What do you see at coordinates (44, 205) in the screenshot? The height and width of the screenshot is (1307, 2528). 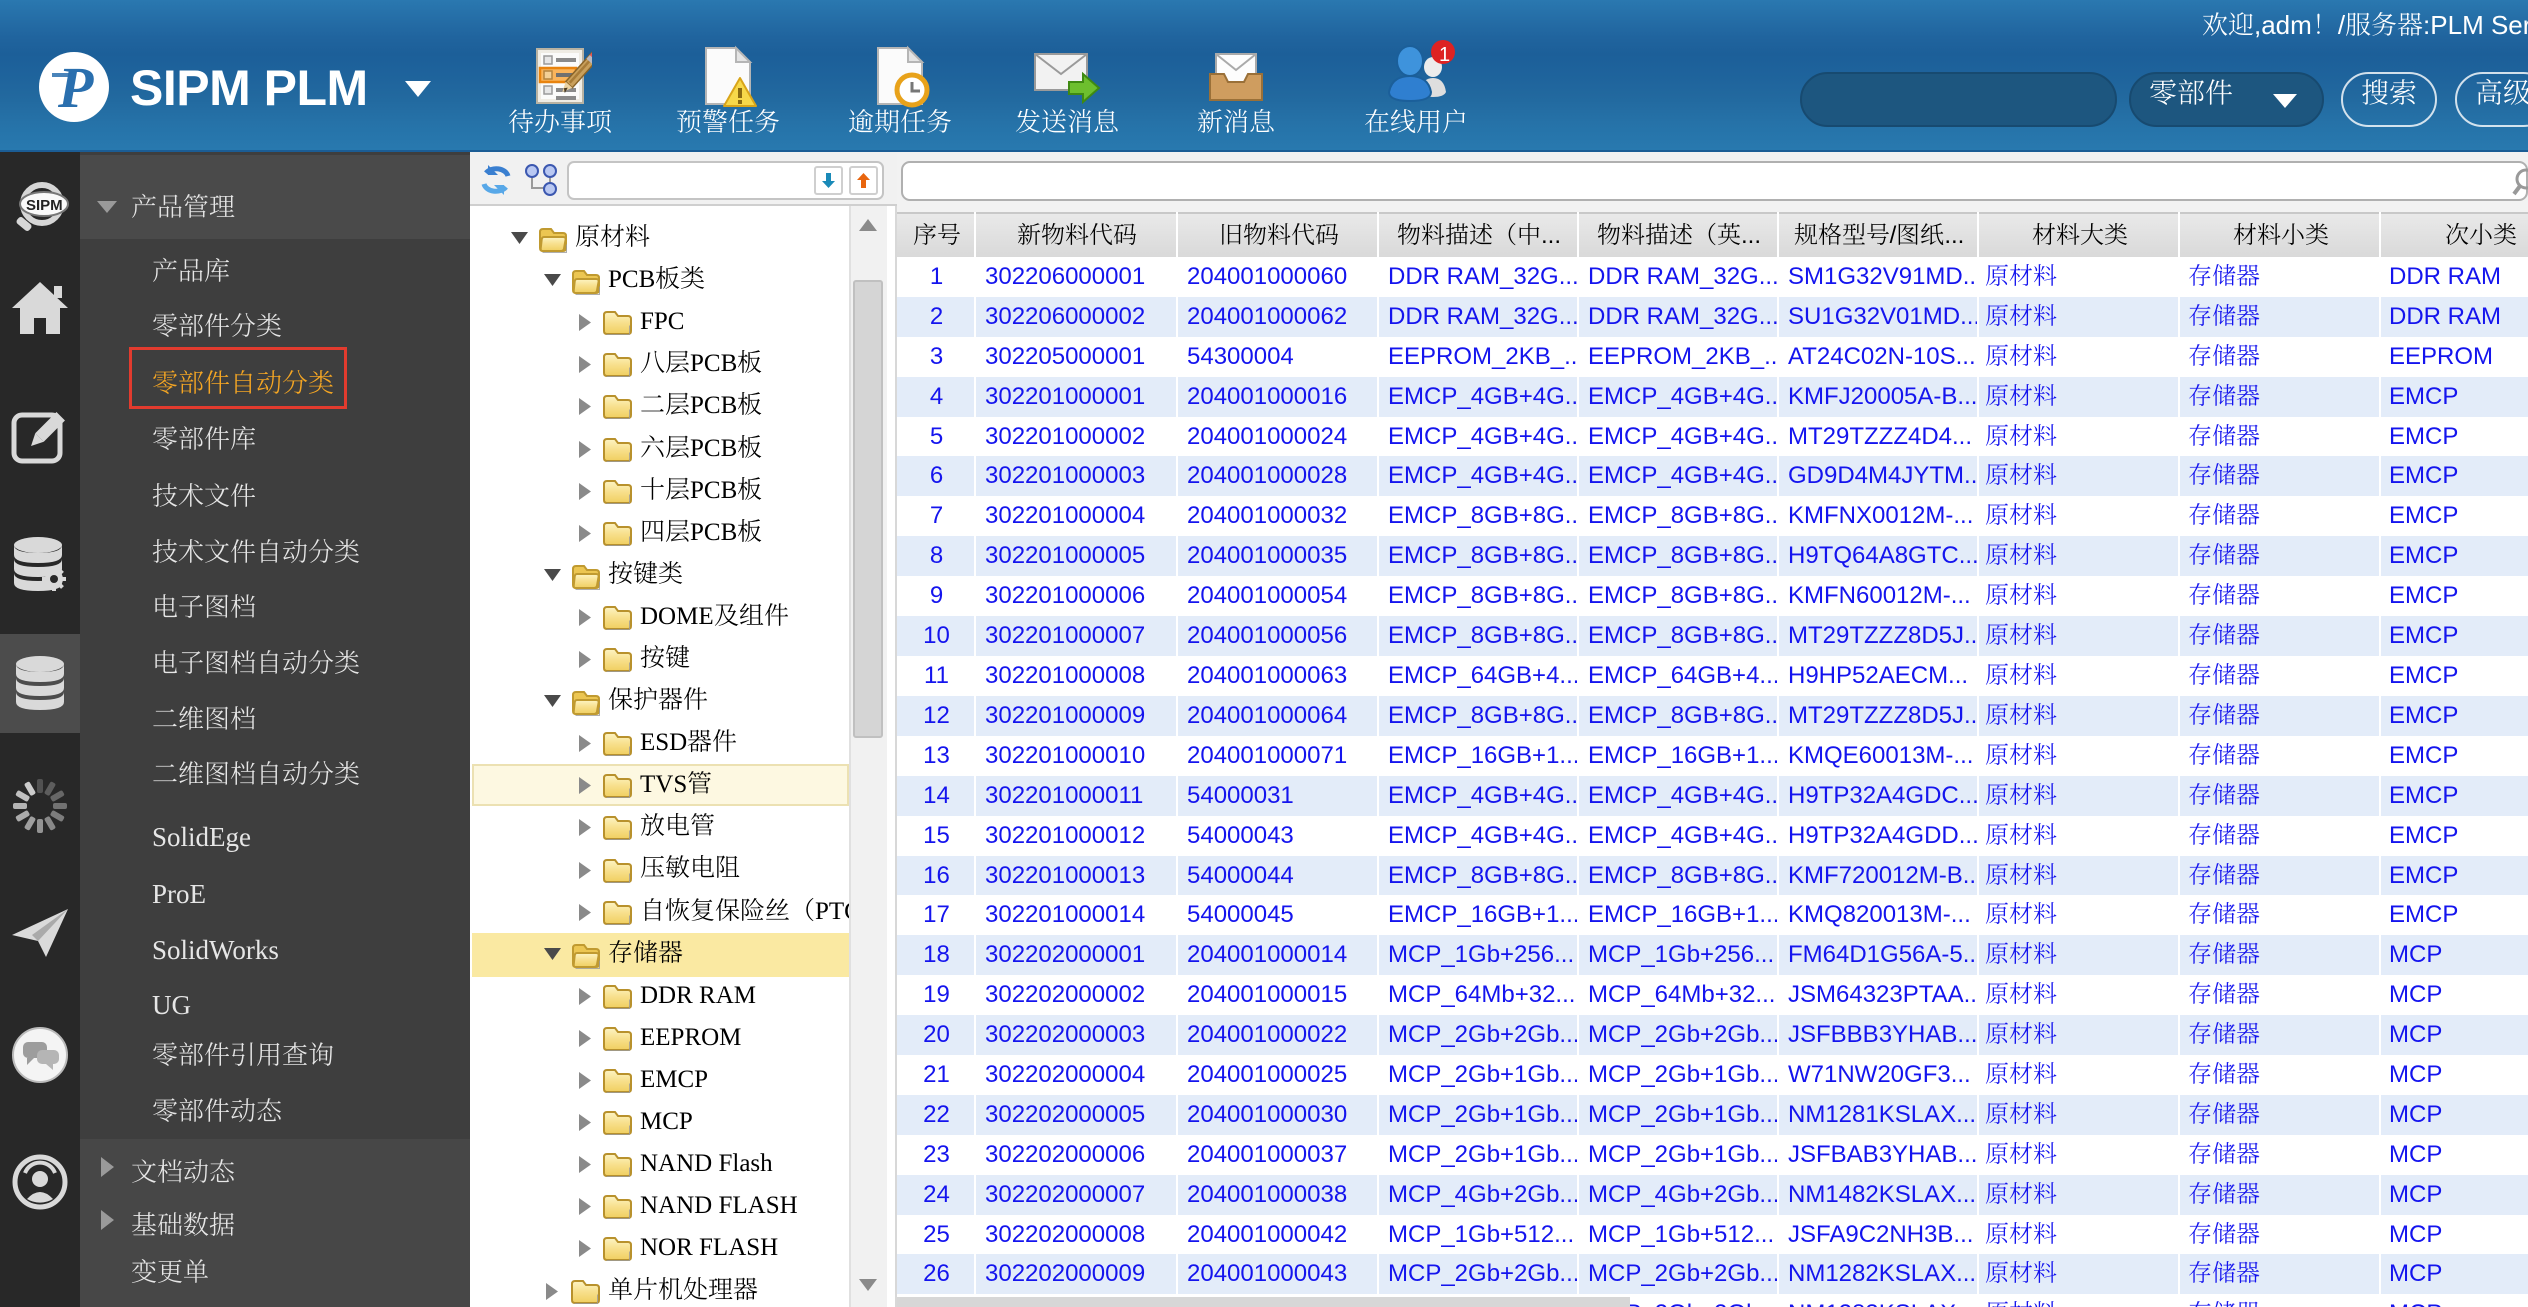 I see `svg-text: SIPM` at bounding box center [44, 205].